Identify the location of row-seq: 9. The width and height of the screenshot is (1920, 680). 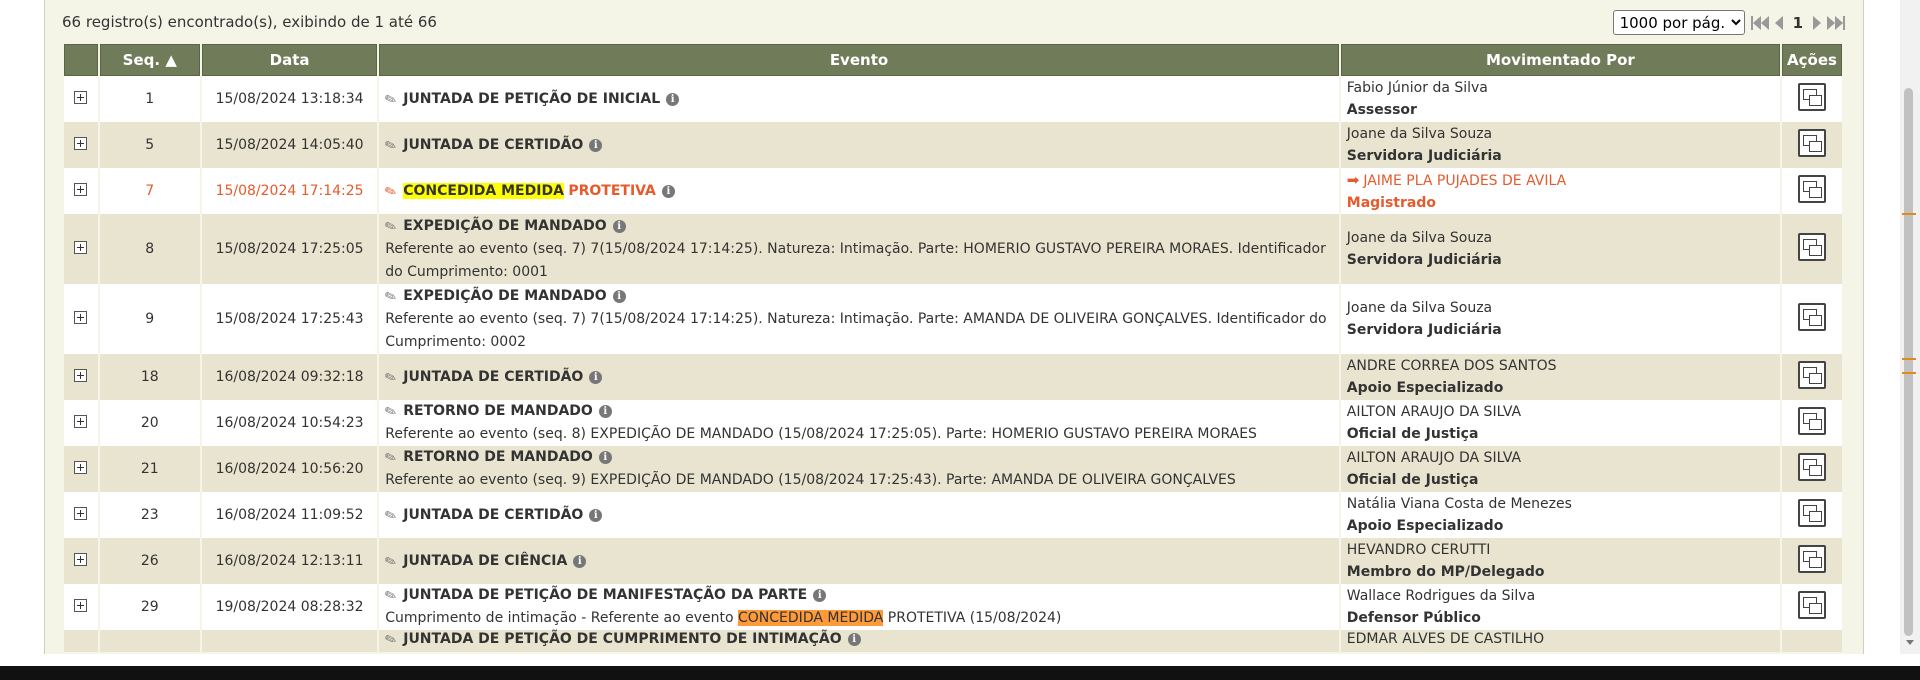
(149, 319).